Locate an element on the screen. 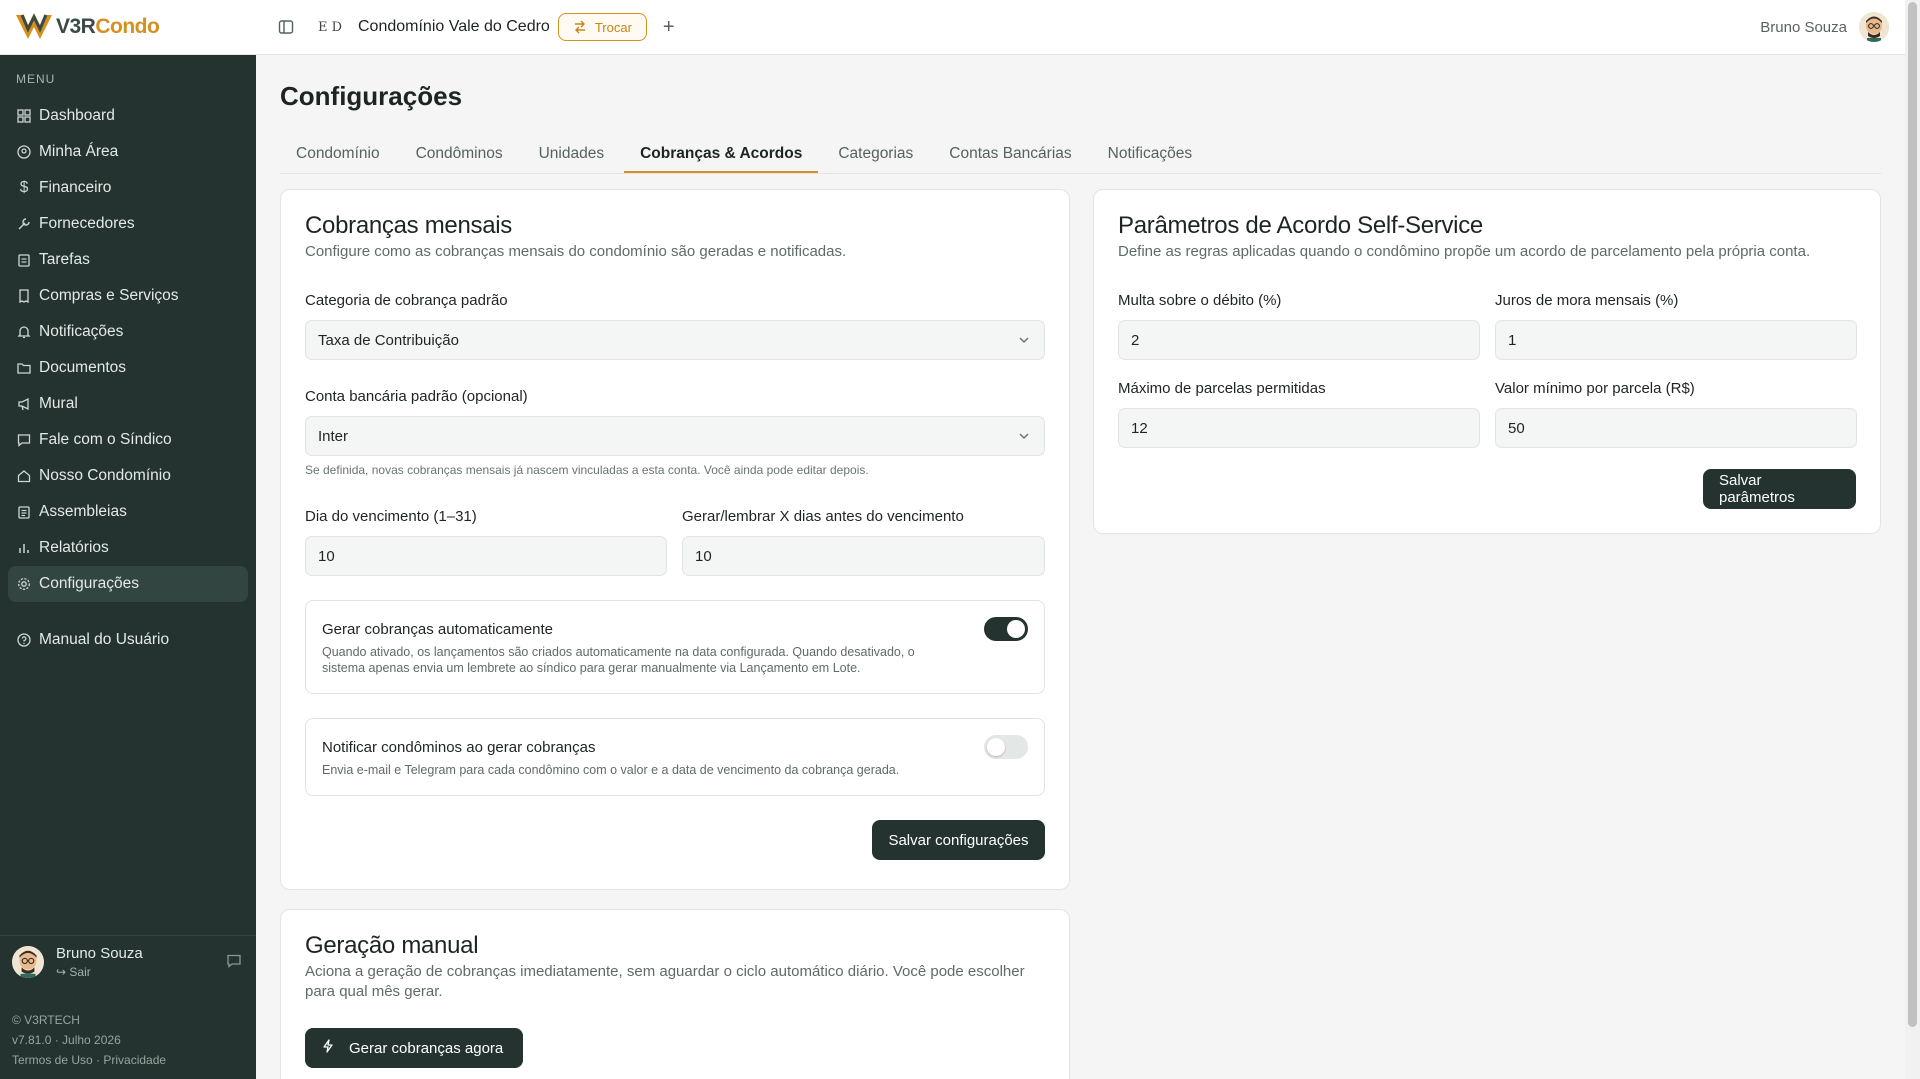  notify-toggle is located at coordinates (1006, 747).